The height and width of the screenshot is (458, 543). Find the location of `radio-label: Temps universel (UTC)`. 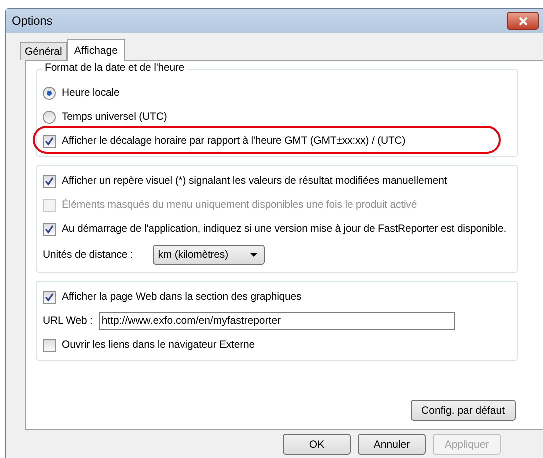

radio-label: Temps universel (UTC) is located at coordinates (115, 117).